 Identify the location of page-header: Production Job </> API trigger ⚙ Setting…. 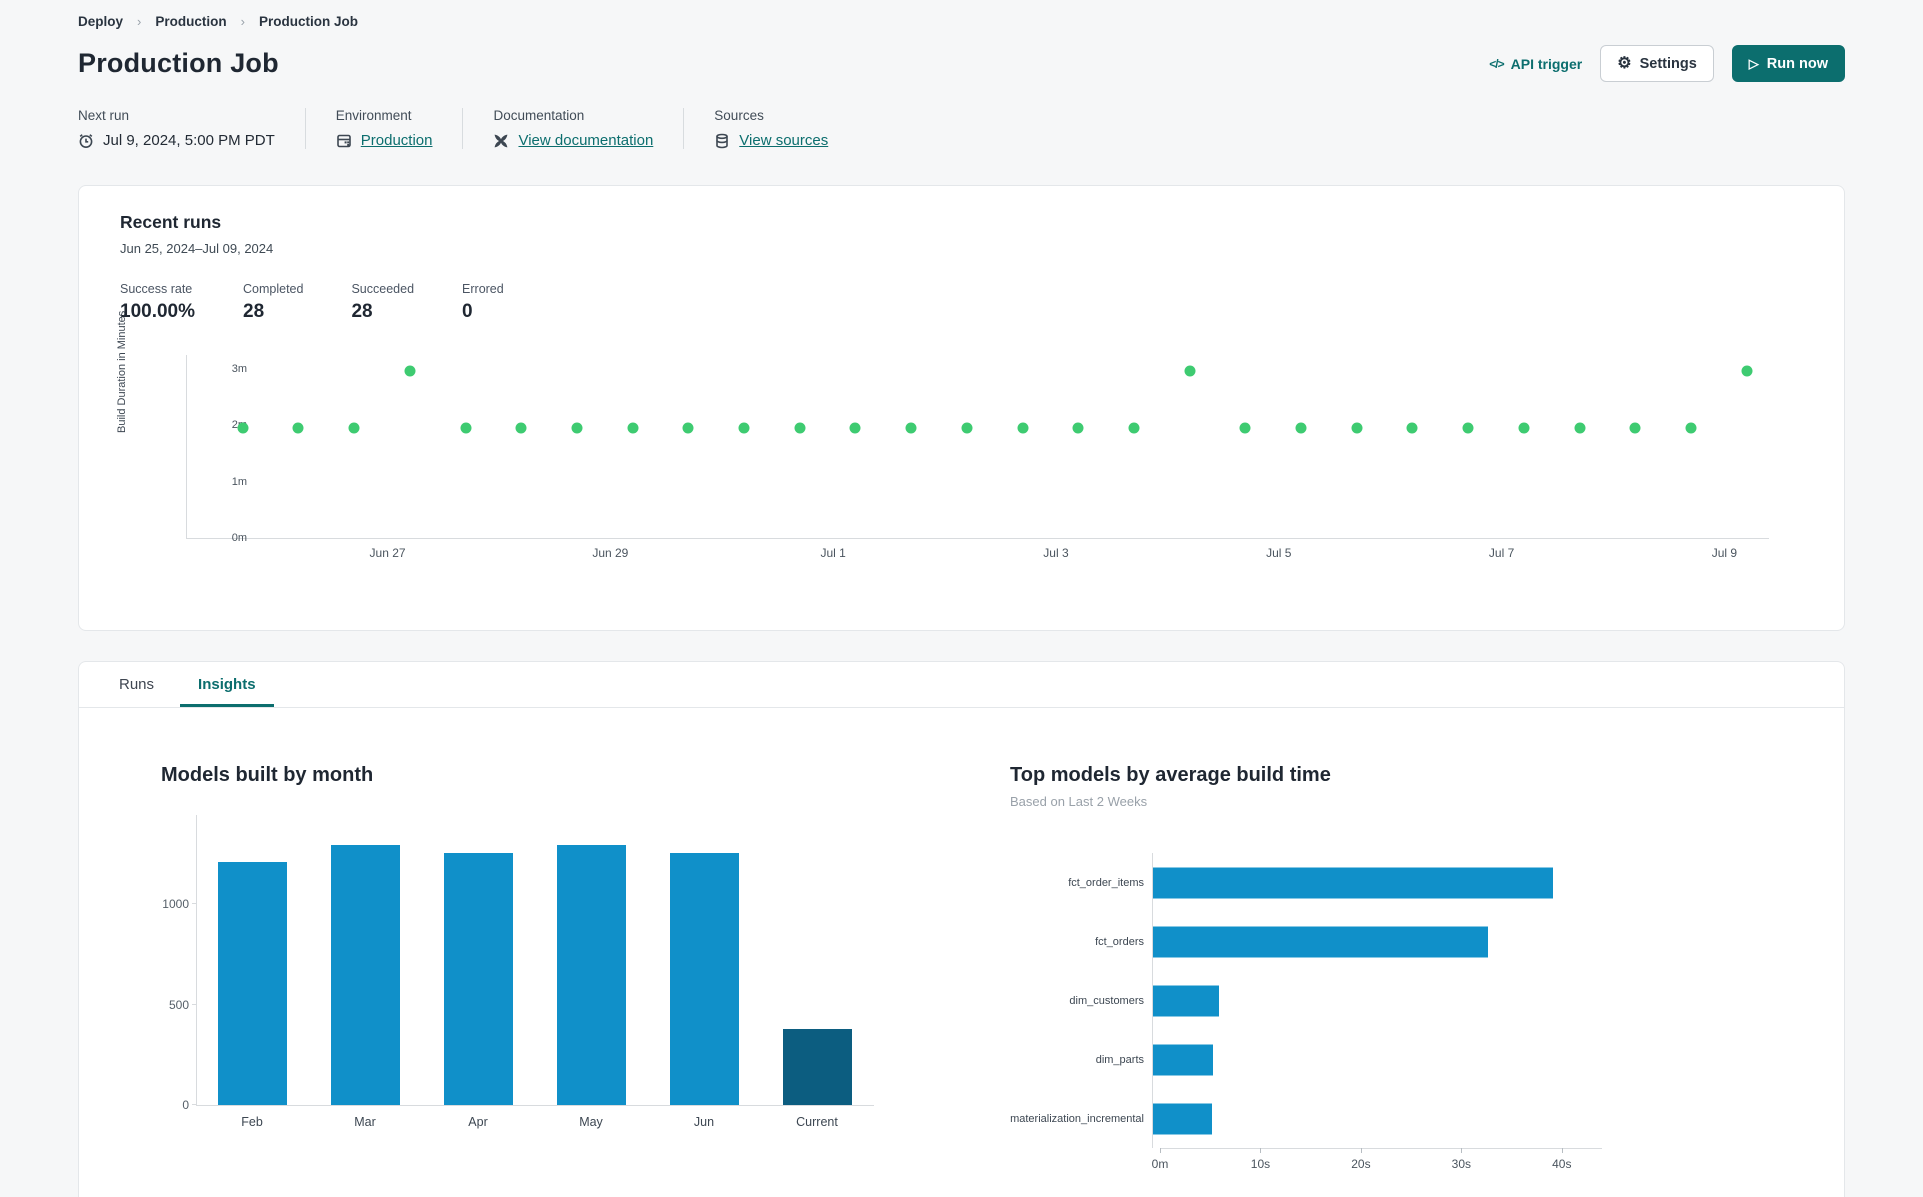
(961, 63).